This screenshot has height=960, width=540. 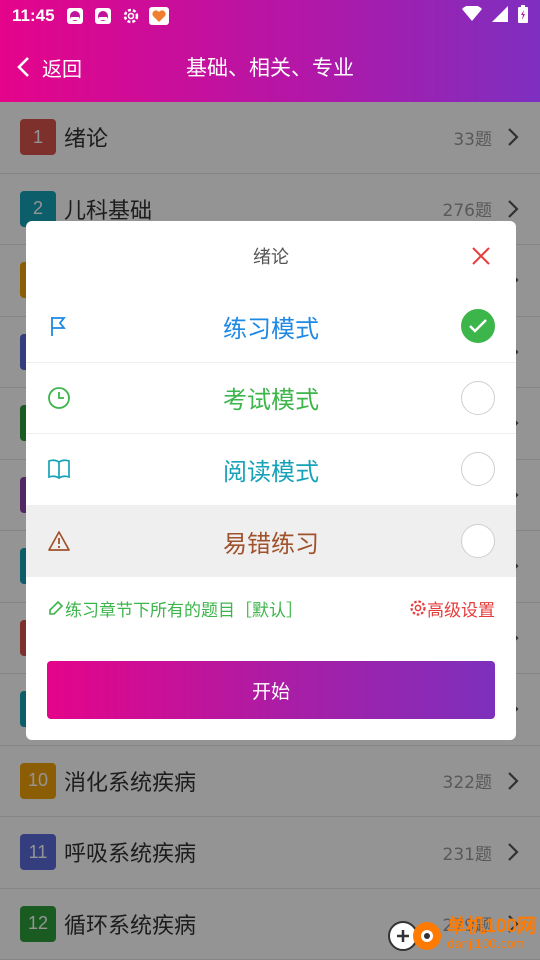 What do you see at coordinates (59, 541) in the screenshot?
I see `warning-icon` at bounding box center [59, 541].